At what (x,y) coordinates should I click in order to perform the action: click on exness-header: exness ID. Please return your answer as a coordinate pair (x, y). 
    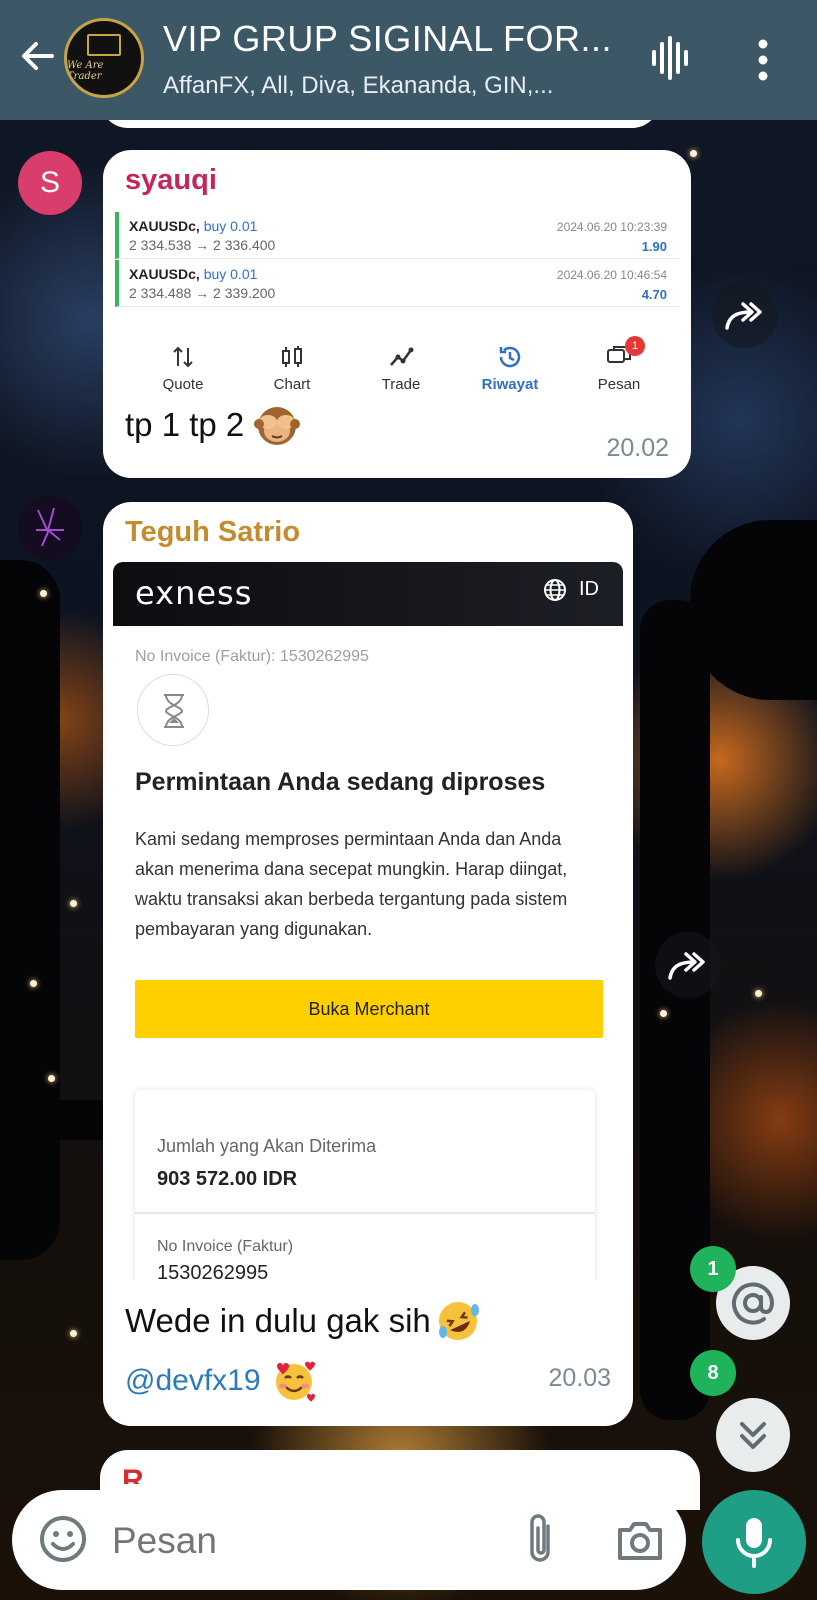
    Looking at the image, I should click on (368, 594).